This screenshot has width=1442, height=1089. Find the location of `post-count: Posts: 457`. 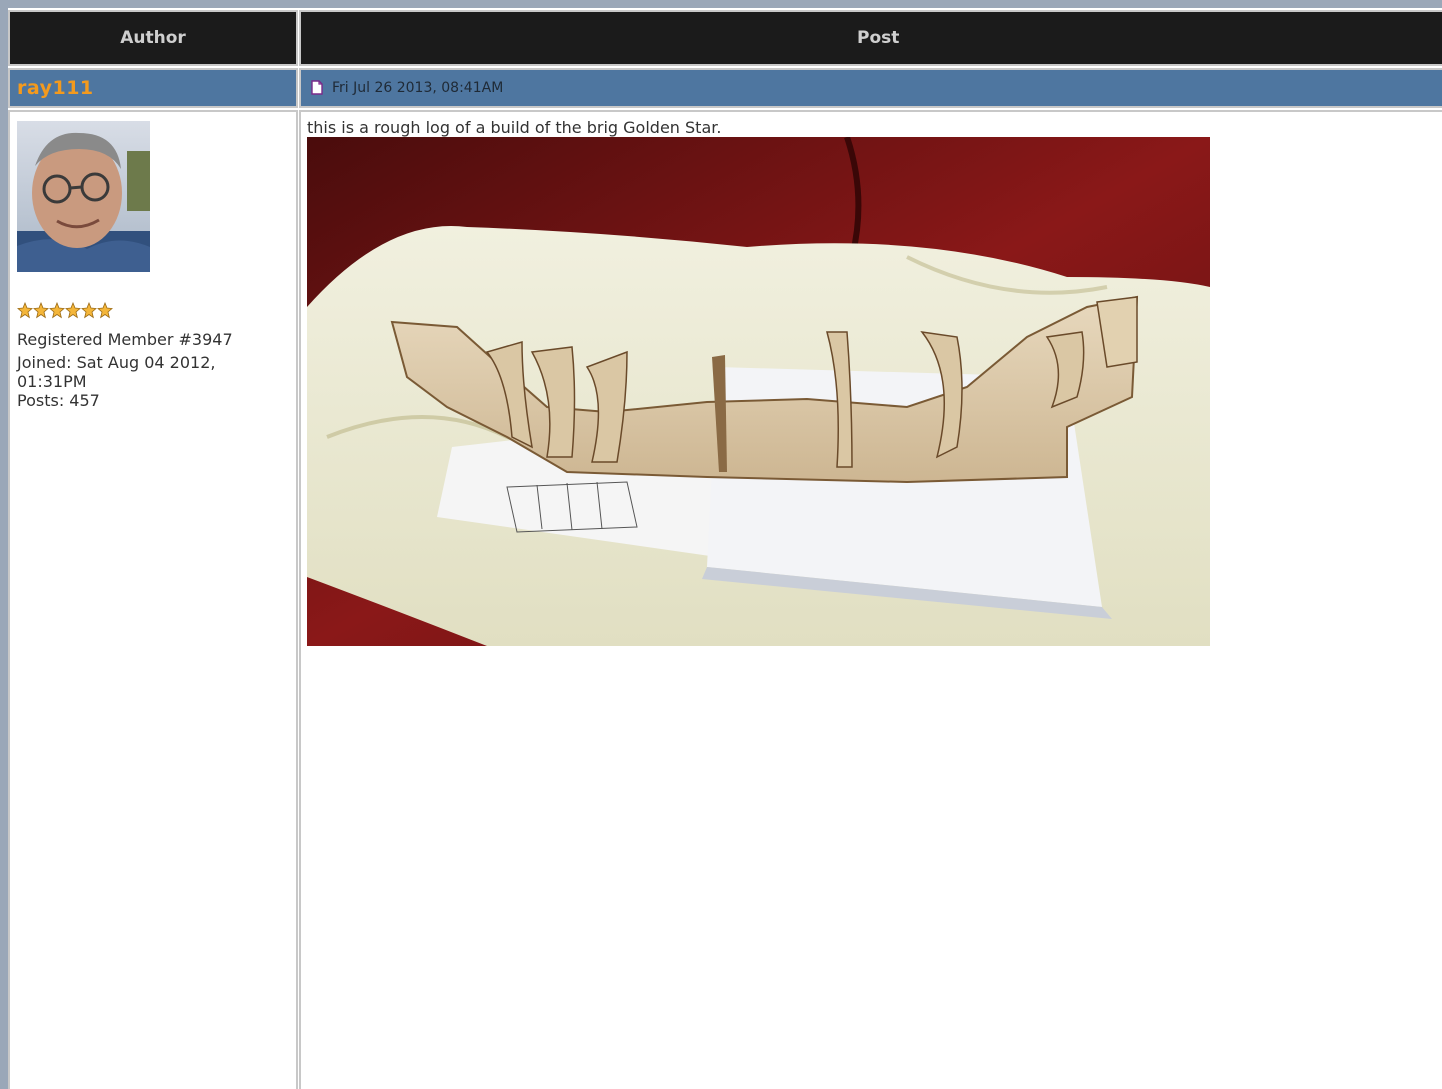

post-count: Posts: 457 is located at coordinates (58, 400).